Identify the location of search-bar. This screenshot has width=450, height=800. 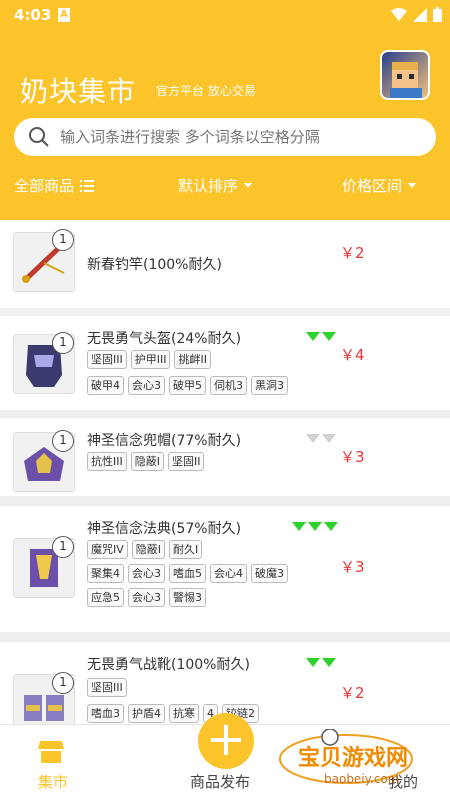
(225, 137).